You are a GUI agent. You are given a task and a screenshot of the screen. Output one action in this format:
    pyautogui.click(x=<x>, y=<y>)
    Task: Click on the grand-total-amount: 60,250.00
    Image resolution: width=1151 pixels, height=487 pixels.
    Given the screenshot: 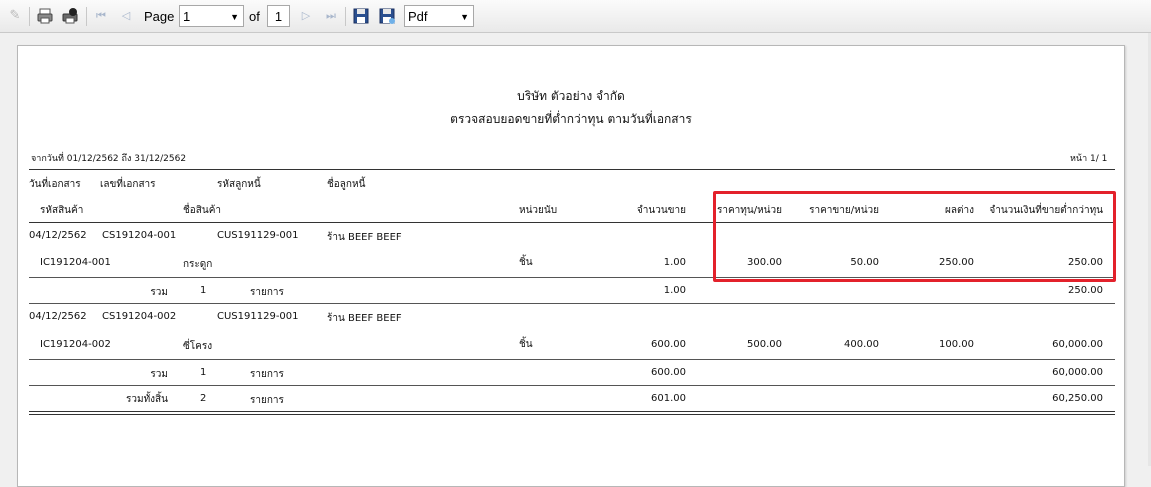 What is the action you would take?
    pyautogui.click(x=1077, y=398)
    